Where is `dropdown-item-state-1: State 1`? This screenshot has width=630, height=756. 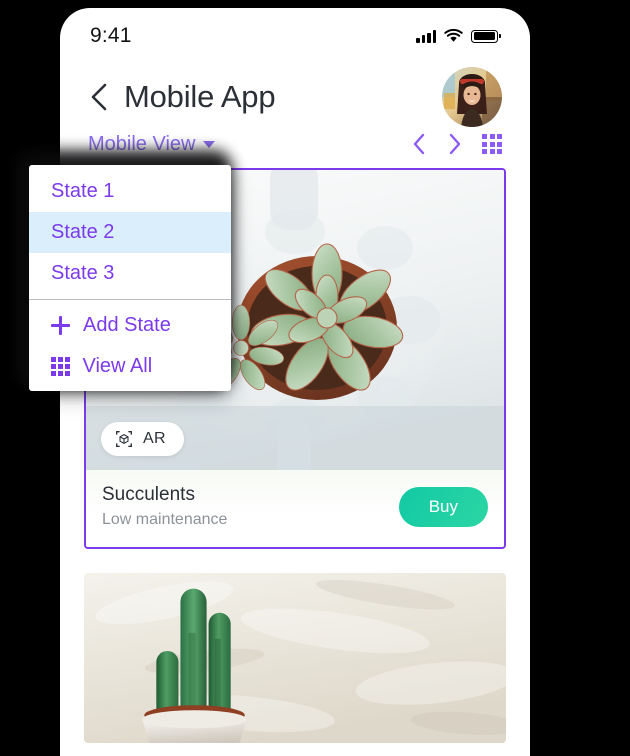
dropdown-item-state-1: State 1 is located at coordinates (130, 191).